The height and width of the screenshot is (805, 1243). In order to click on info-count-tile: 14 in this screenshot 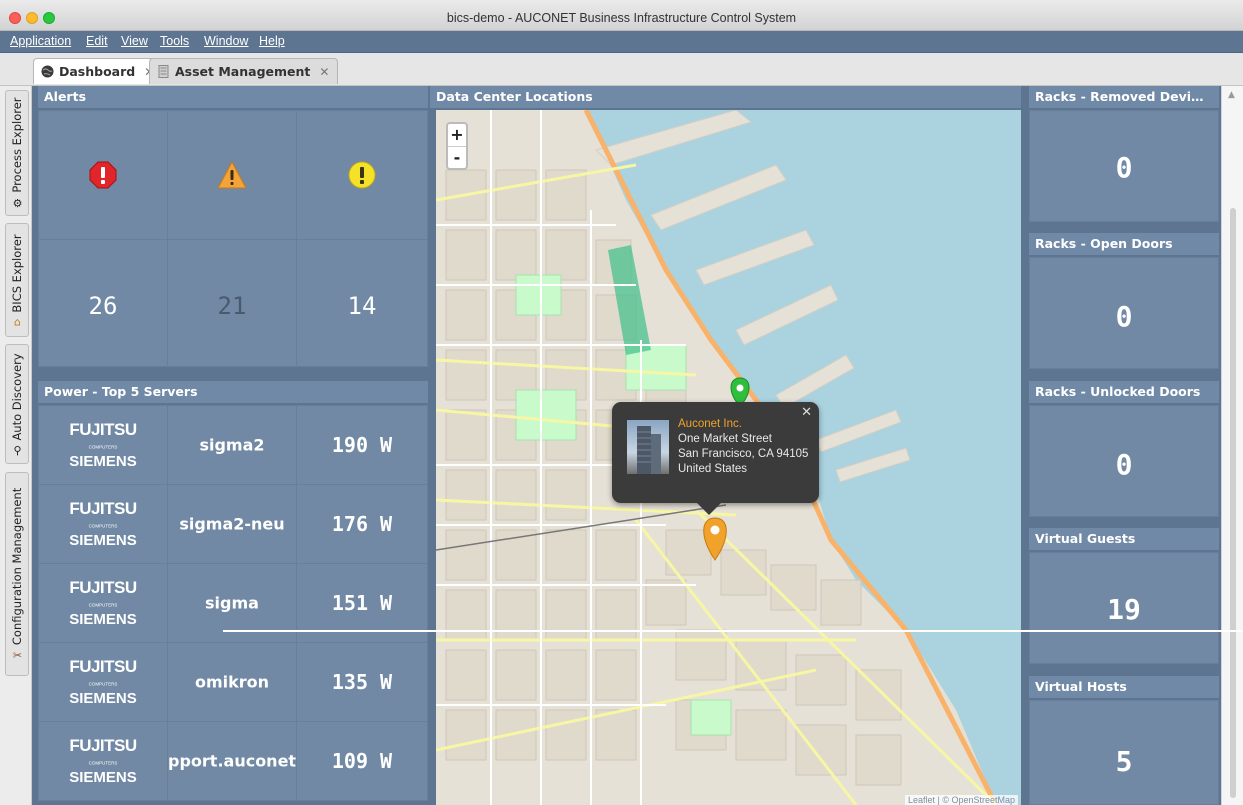, I will do `click(362, 303)`.